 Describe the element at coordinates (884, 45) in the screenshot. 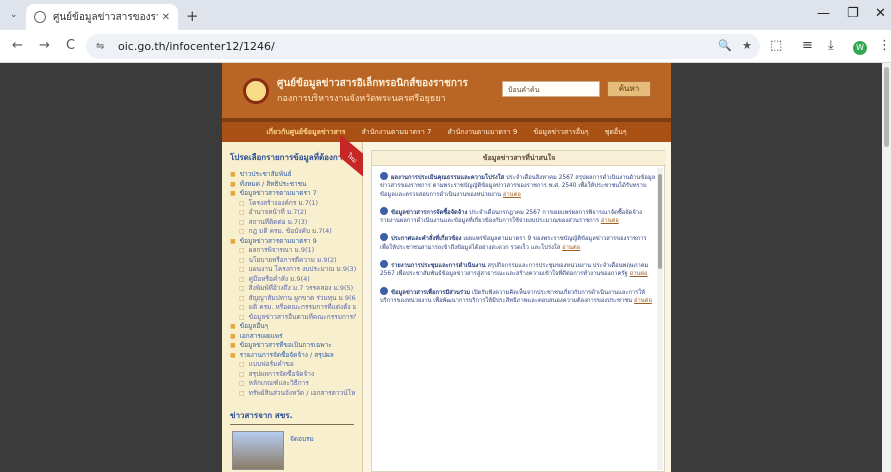

I see `menu-icon: ⋮` at that location.